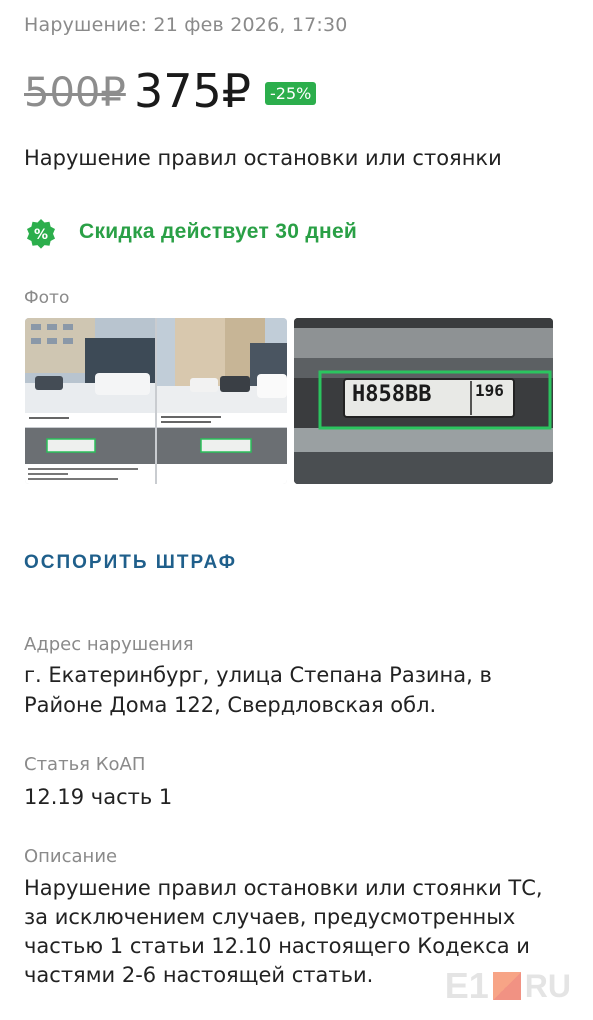  I want to click on plate-number-text: Н858ВВ, so click(392, 394).